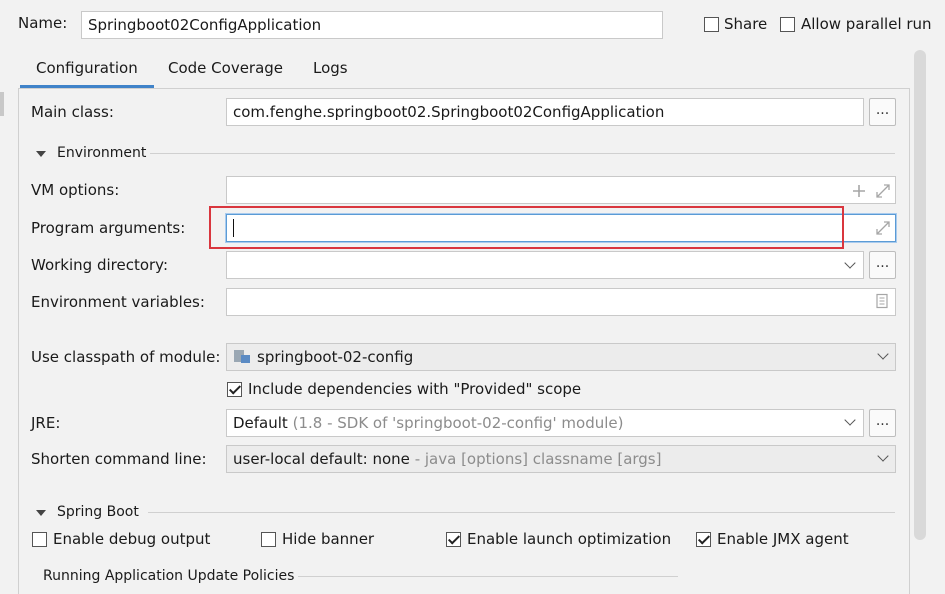  I want to click on spring-boot-divider, so click(521, 512).